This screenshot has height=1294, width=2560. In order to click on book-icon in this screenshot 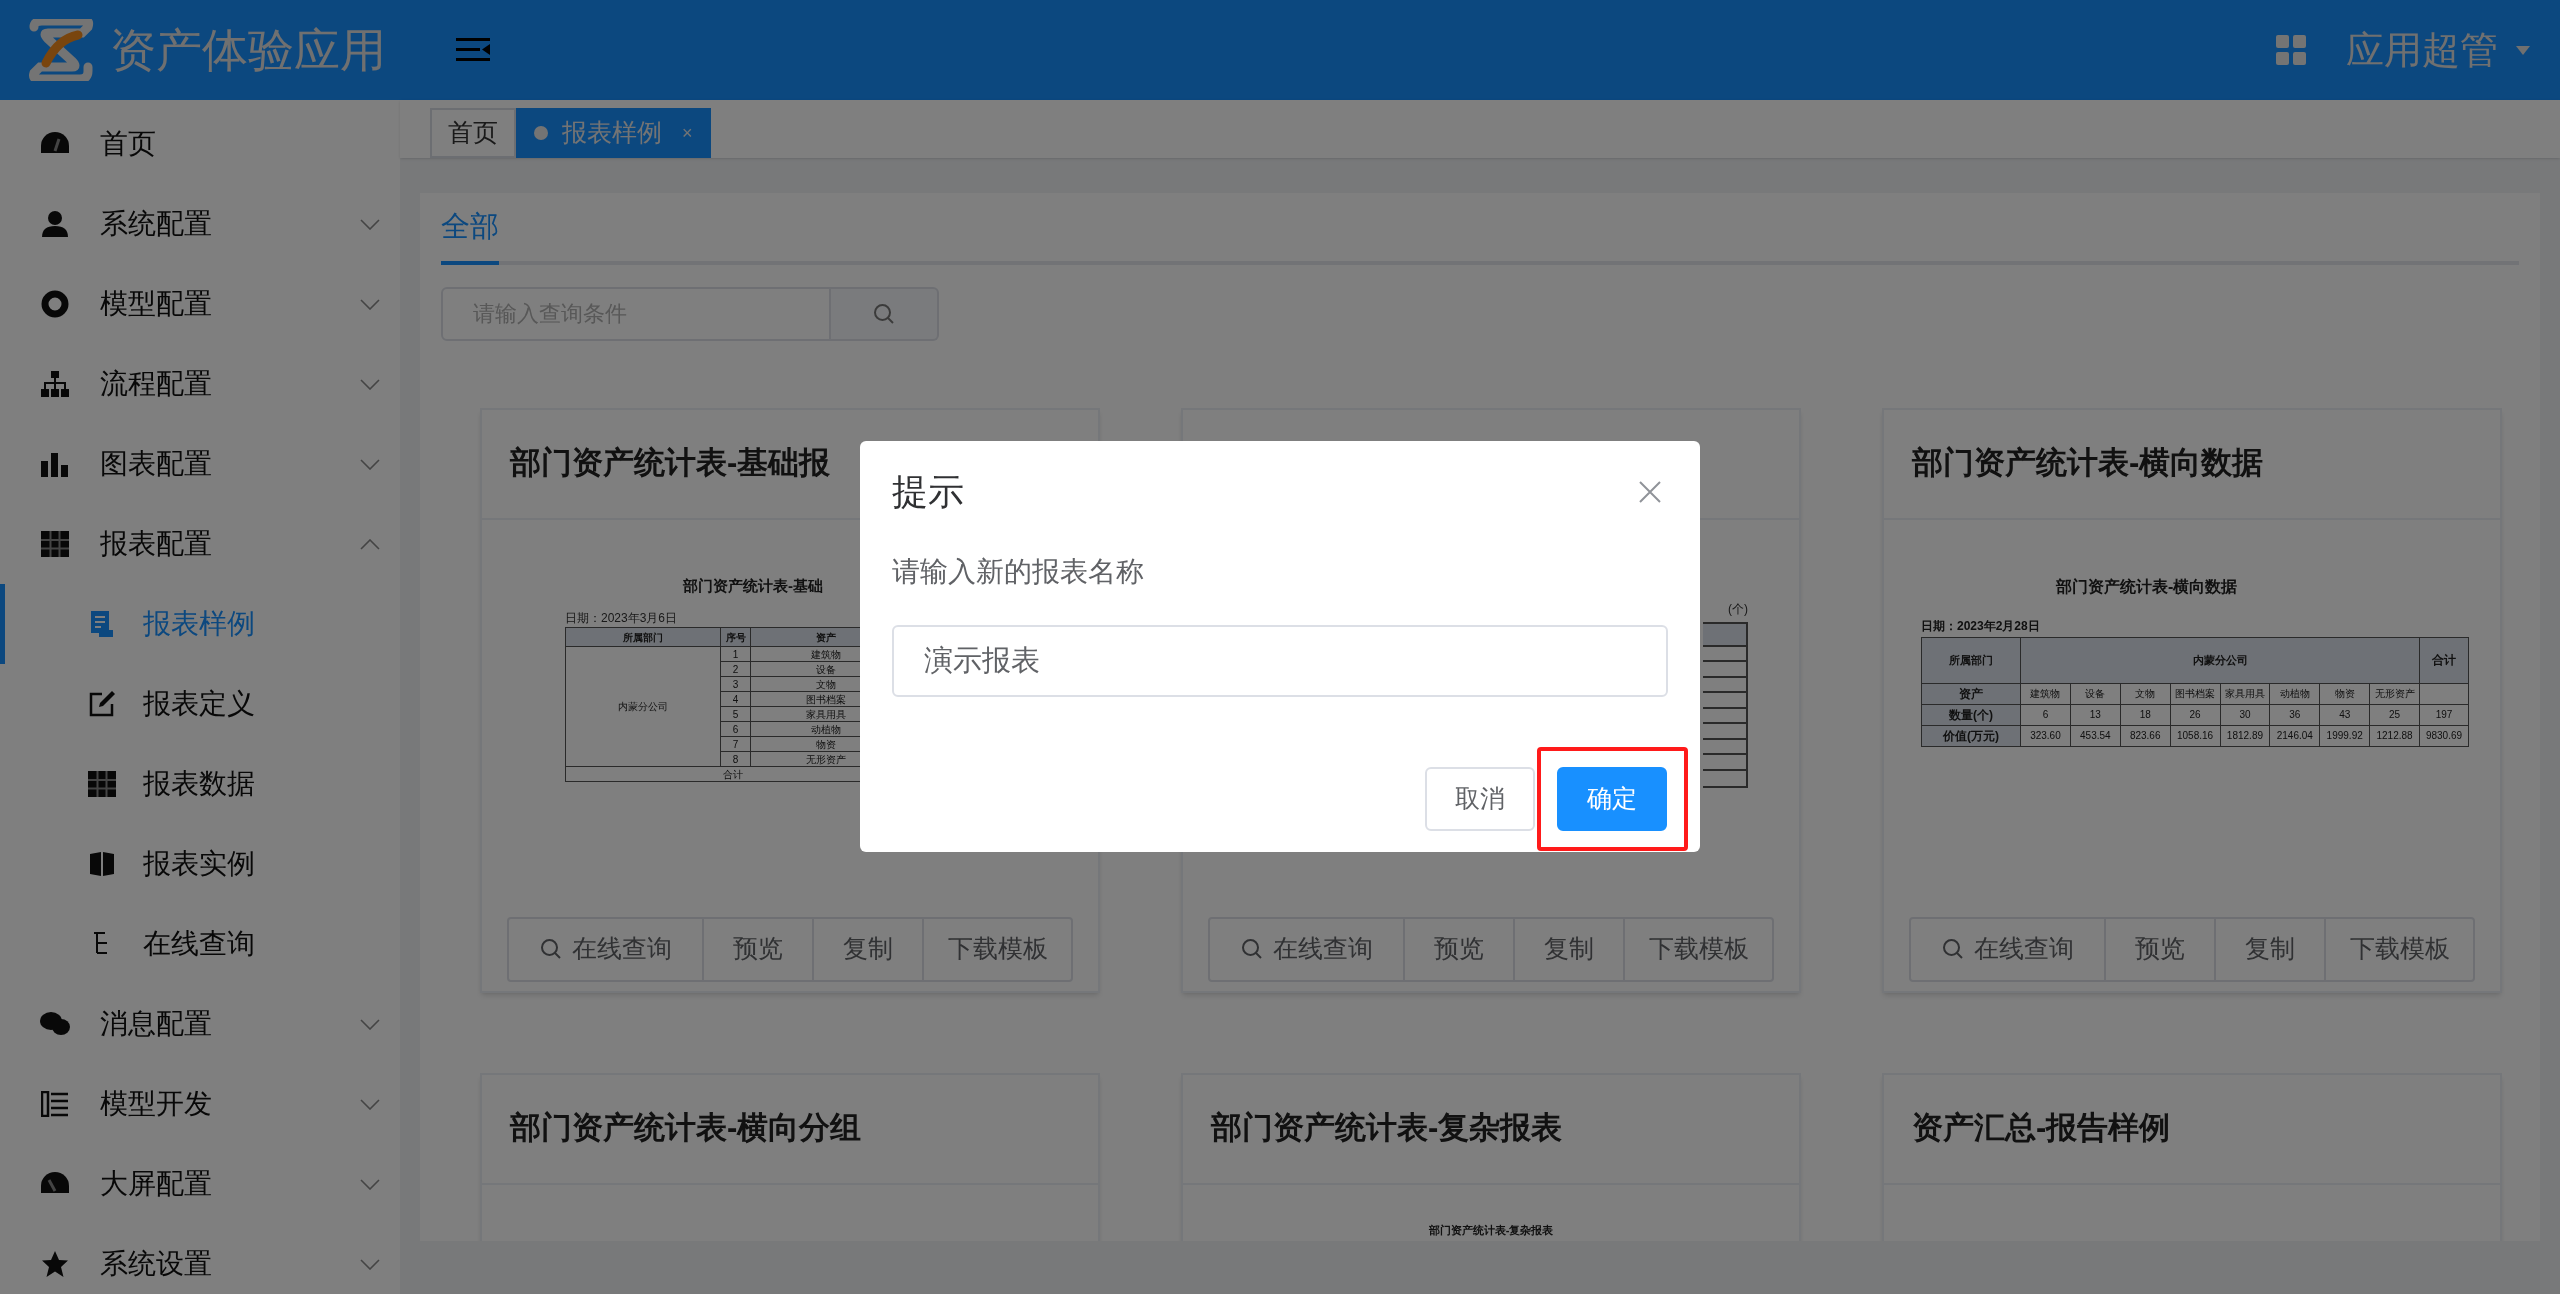, I will do `click(102, 864)`.